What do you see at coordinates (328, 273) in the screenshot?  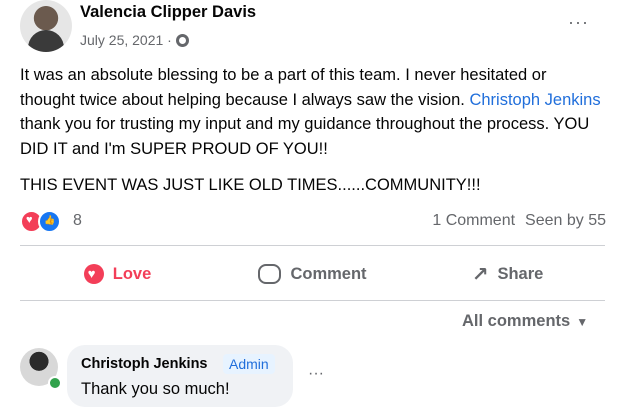 I see `comment-label: Comment` at bounding box center [328, 273].